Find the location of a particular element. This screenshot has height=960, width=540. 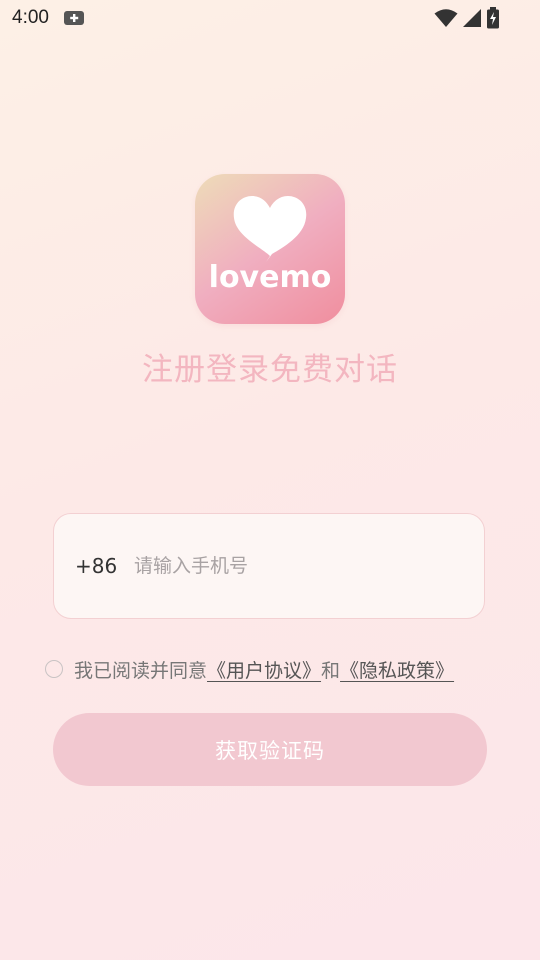

app-logo: lovemo is located at coordinates (270, 249).